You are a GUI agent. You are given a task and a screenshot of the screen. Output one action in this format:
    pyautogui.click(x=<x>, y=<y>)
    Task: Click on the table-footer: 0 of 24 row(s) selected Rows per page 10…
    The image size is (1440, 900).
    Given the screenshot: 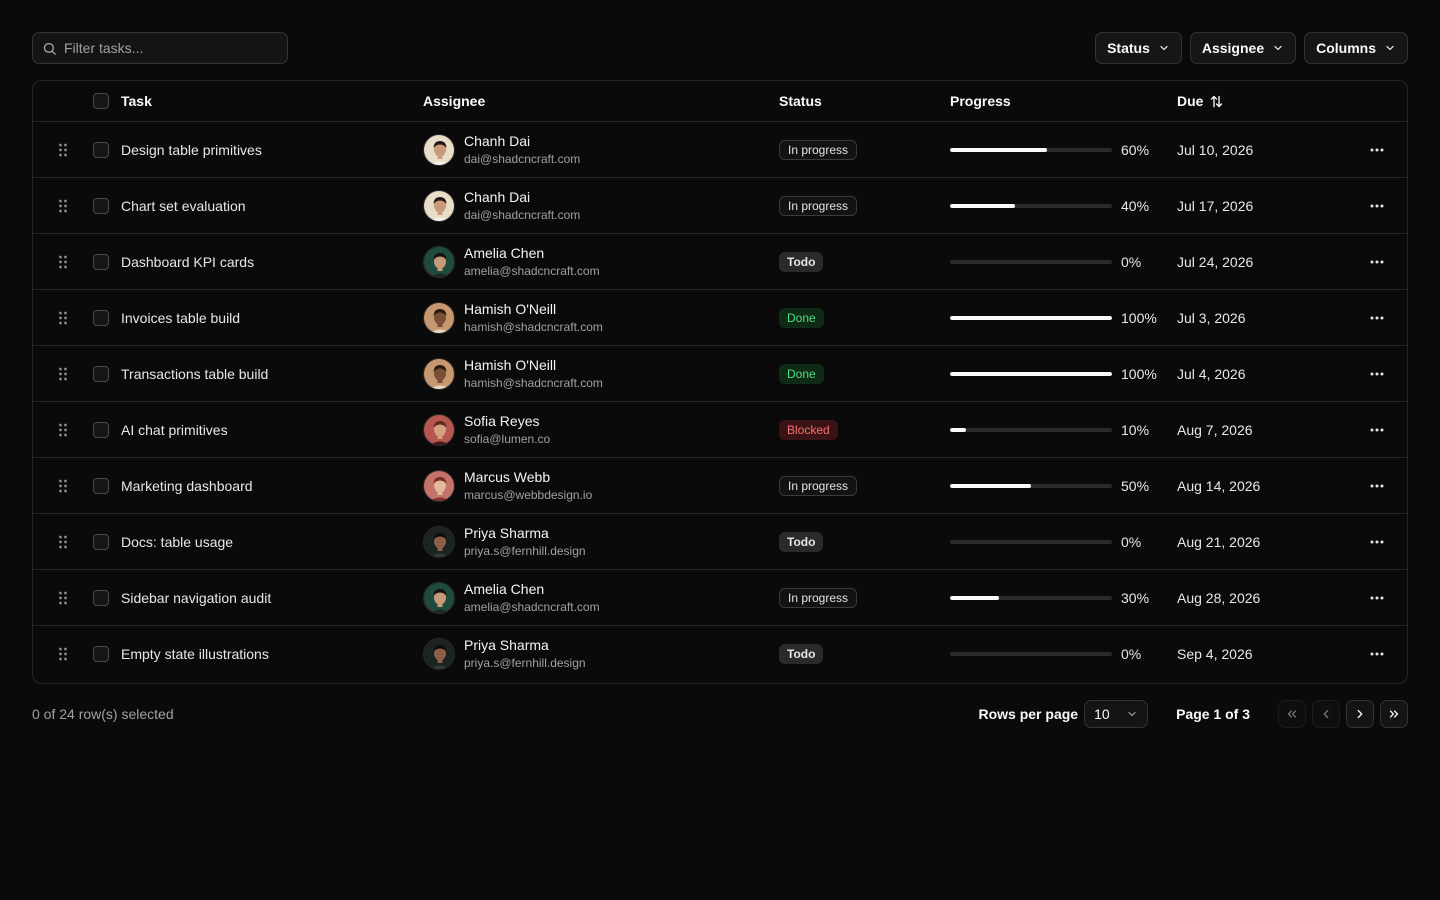 What is the action you would take?
    pyautogui.click(x=720, y=714)
    